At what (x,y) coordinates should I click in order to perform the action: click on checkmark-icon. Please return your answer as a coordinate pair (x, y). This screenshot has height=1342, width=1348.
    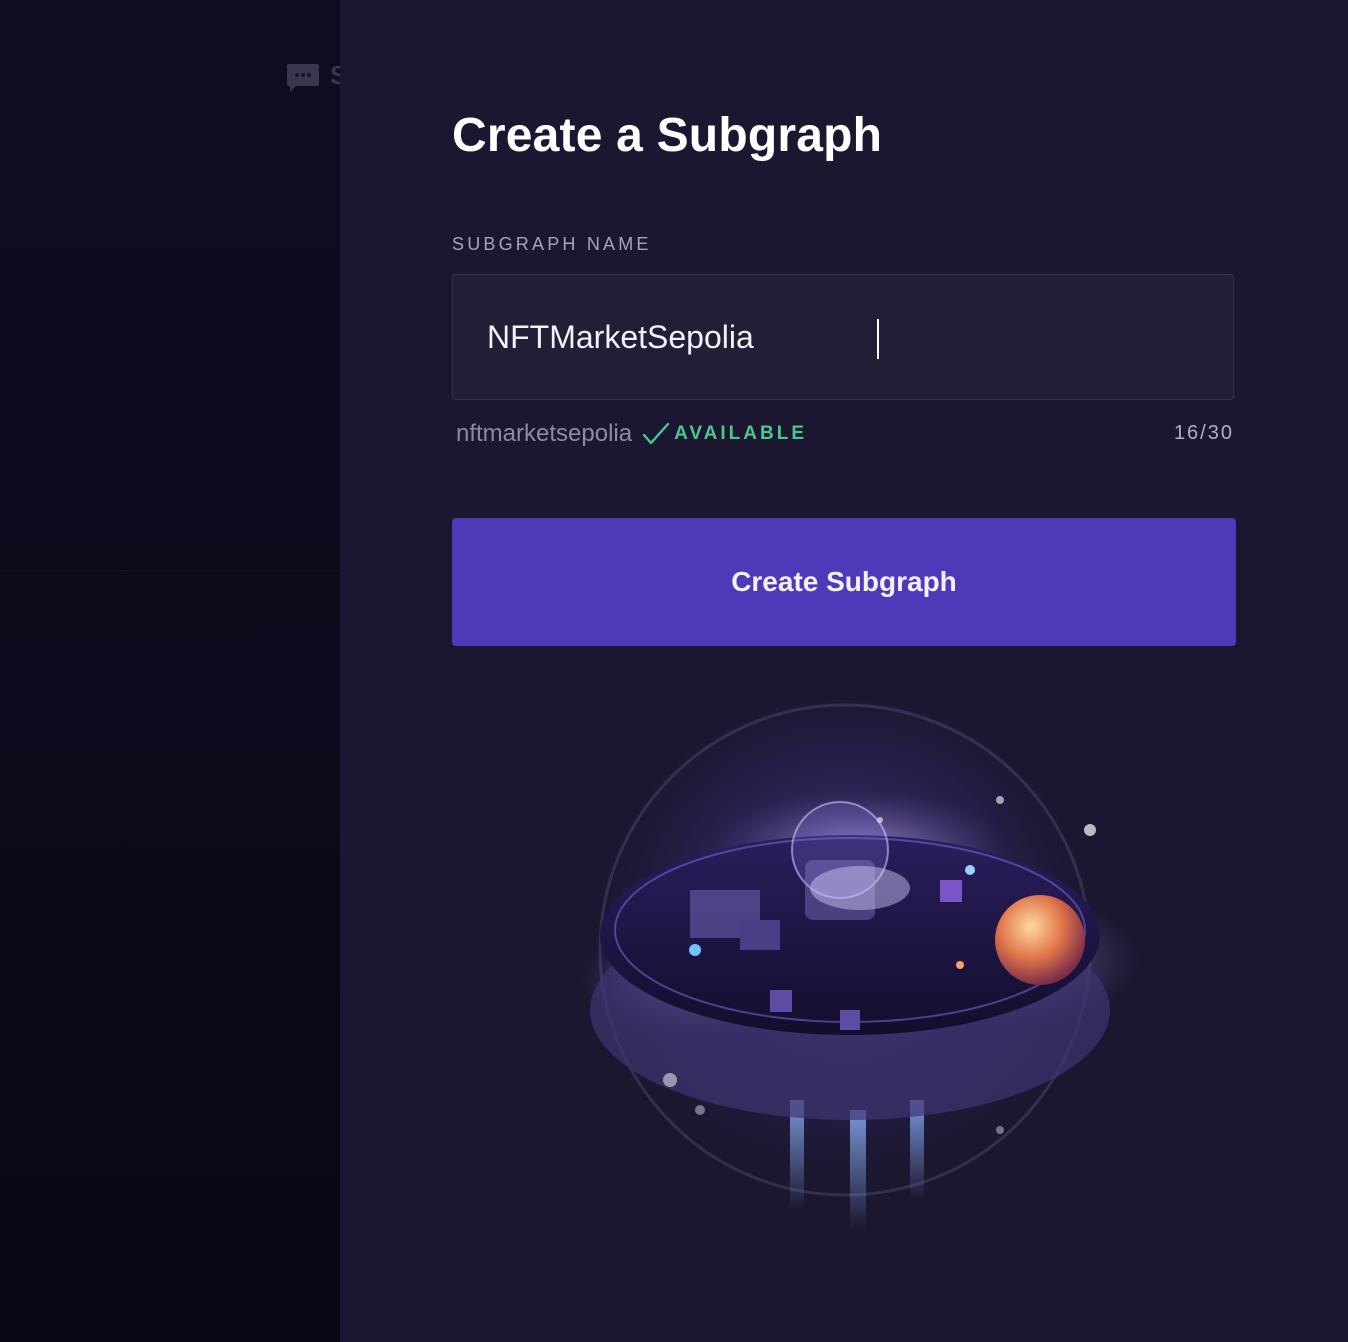
    Looking at the image, I should click on (656, 433).